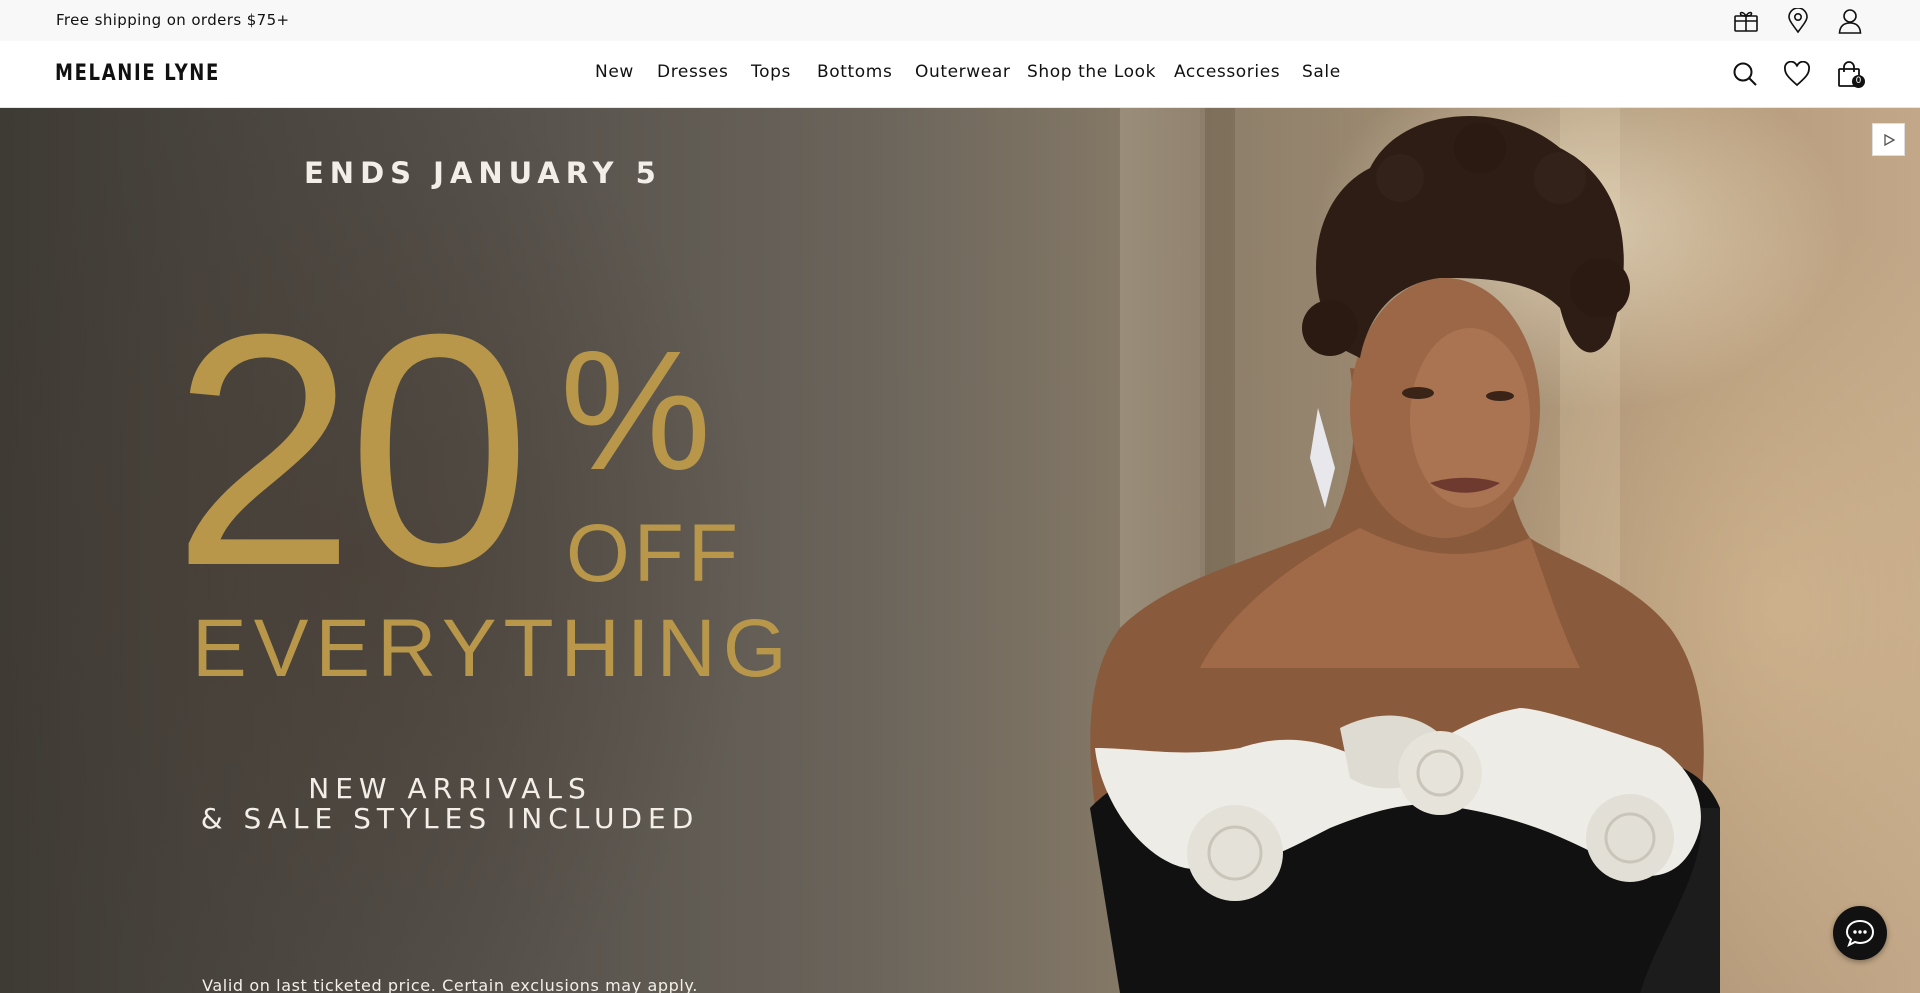  Describe the element at coordinates (351, 449) in the screenshot. I see `promo-discount-number: 20` at that location.